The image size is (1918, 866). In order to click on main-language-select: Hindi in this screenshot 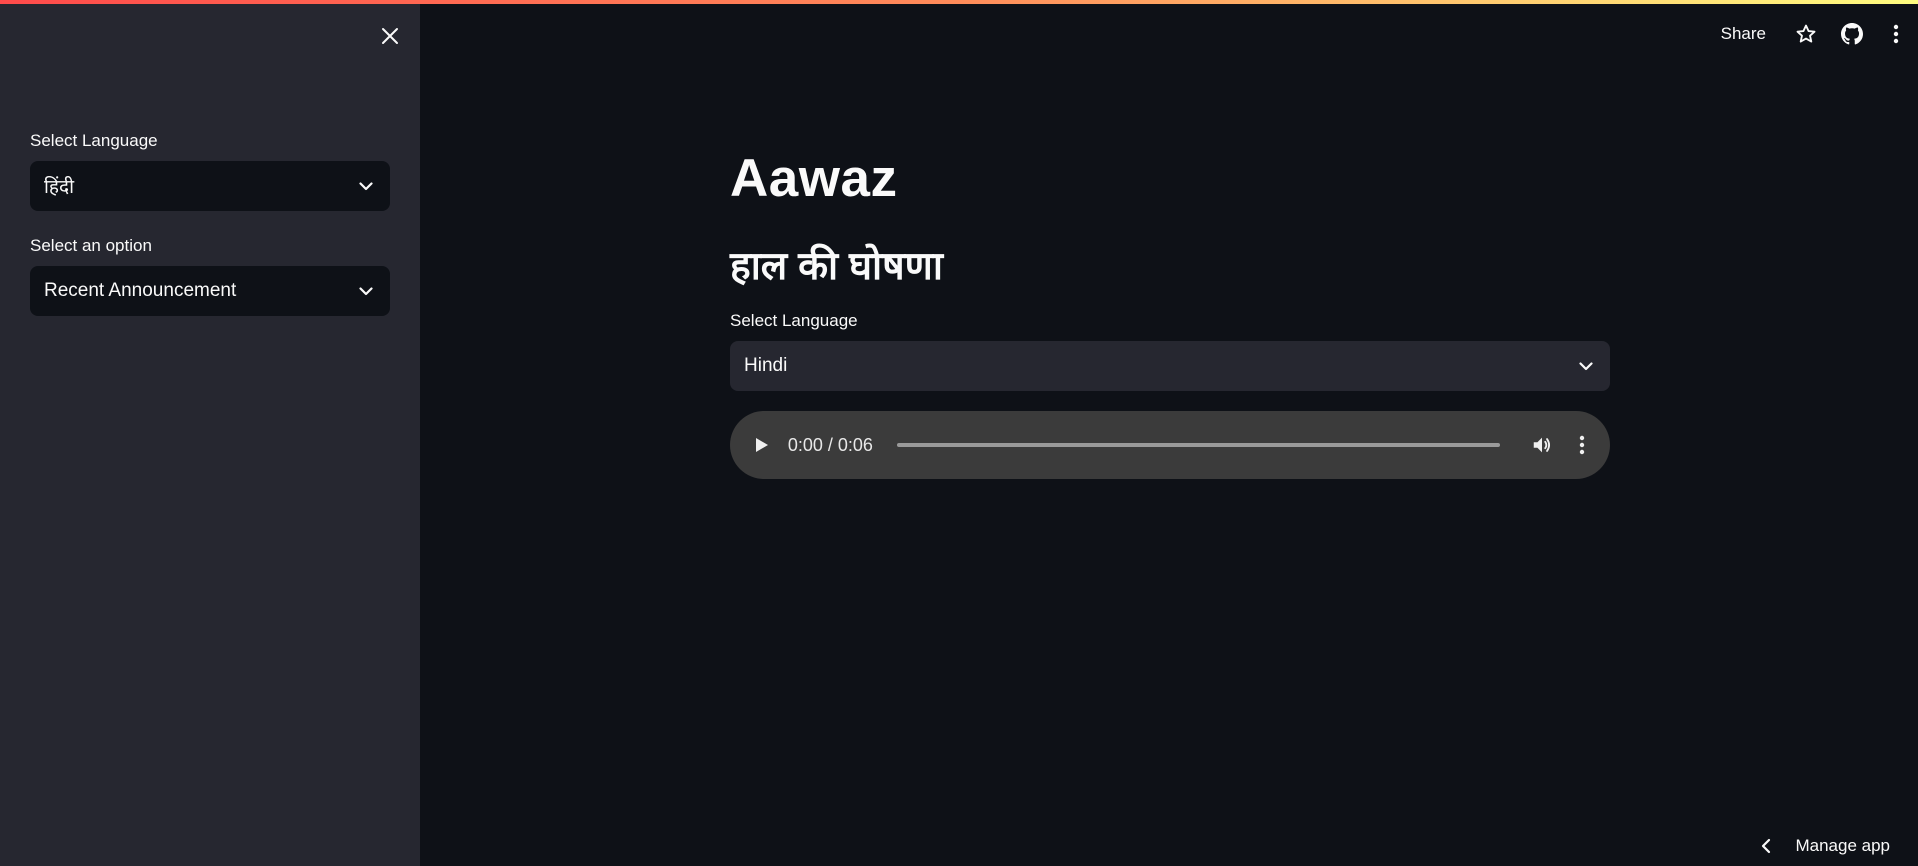, I will do `click(1170, 366)`.